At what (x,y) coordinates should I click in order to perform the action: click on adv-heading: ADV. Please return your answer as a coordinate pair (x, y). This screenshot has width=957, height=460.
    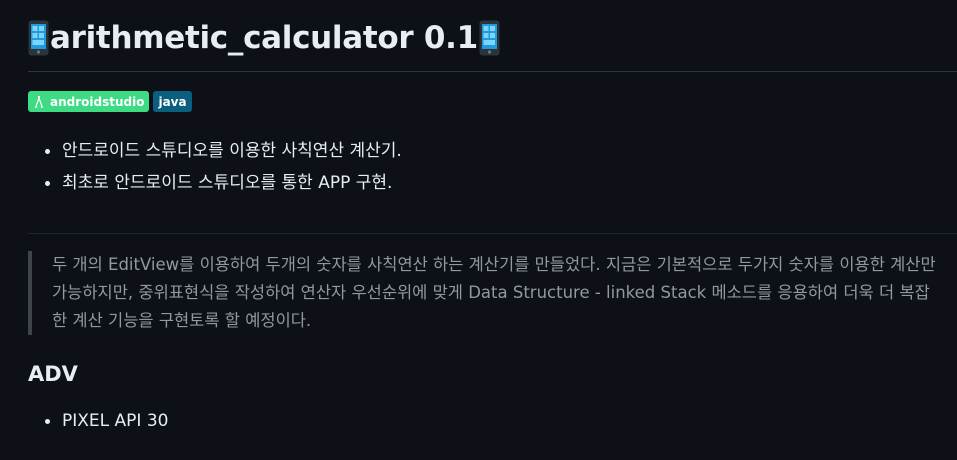
    Looking at the image, I should click on (53, 374).